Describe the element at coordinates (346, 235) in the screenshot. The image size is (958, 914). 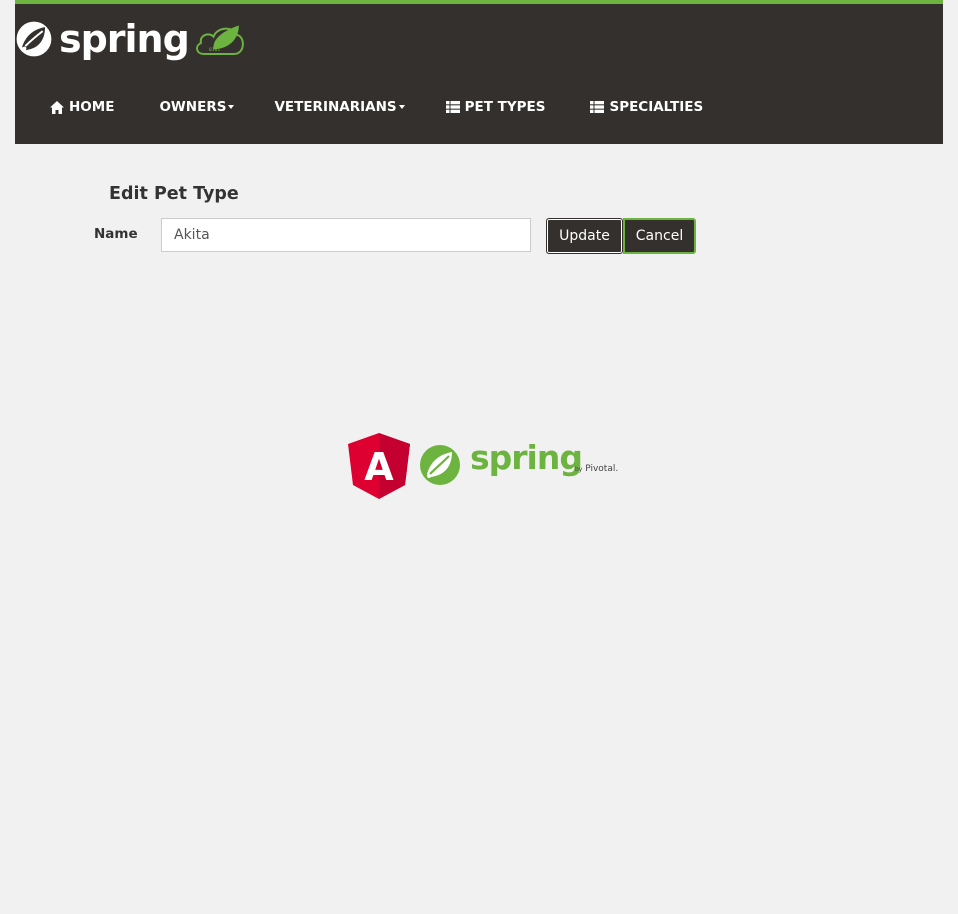
I see `name-input` at that location.